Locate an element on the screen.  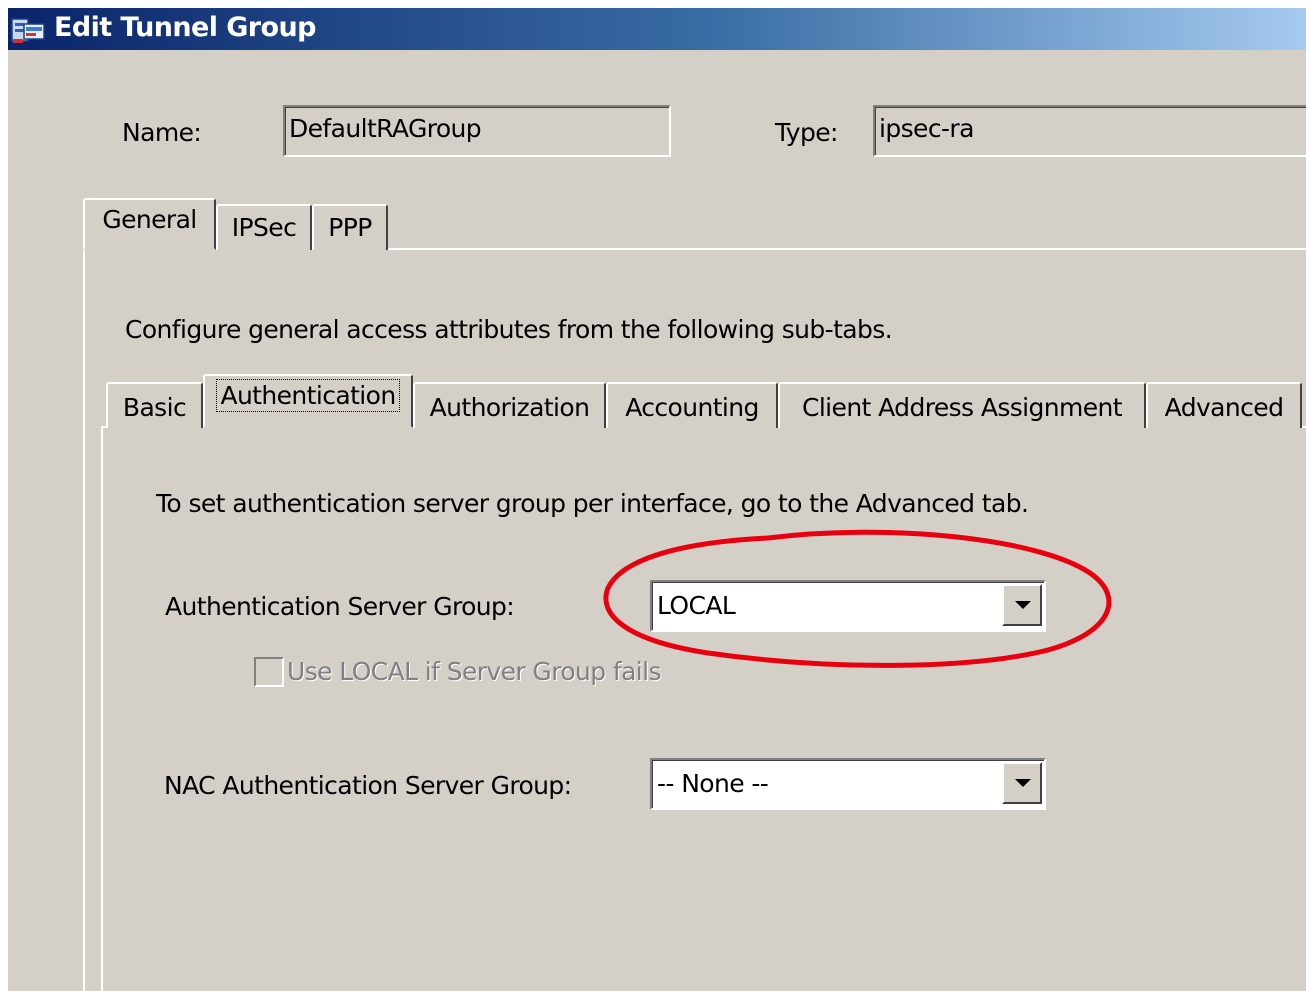
nac-server-group-dropdown-button is located at coordinates (1022, 783).